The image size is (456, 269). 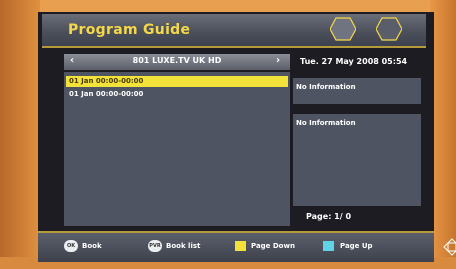 What do you see at coordinates (449, 247) in the screenshot?
I see `navigation-arrows-icon` at bounding box center [449, 247].